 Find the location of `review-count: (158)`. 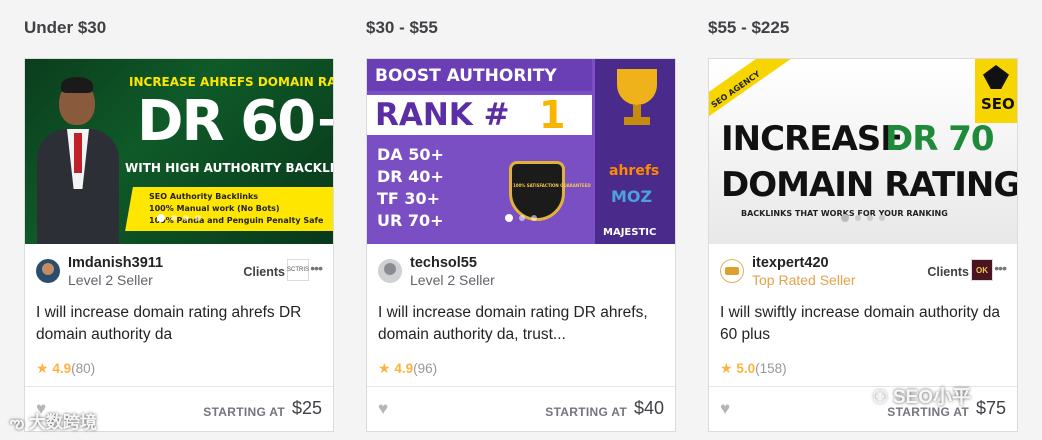

review-count: (158) is located at coordinates (771, 368).